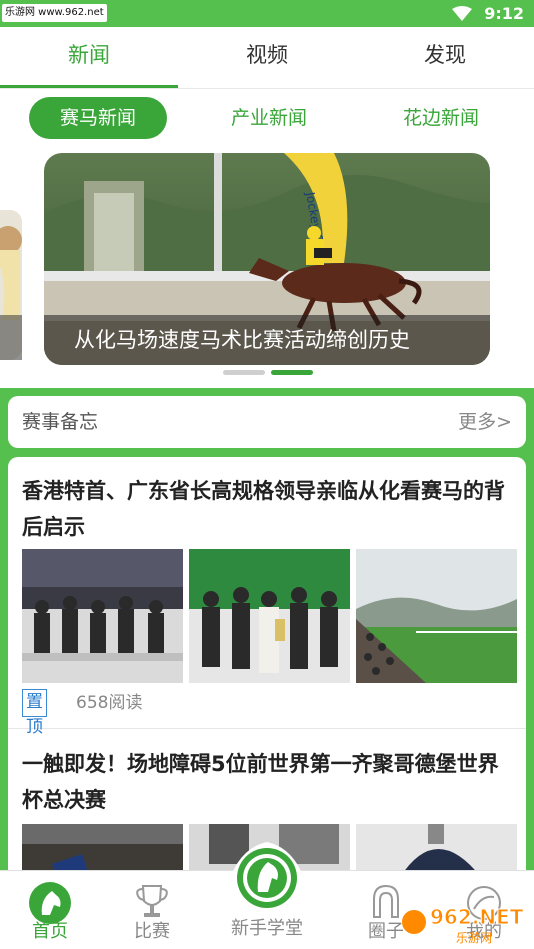  What do you see at coordinates (292, 372) in the screenshot?
I see `carousel-dot-active` at bounding box center [292, 372].